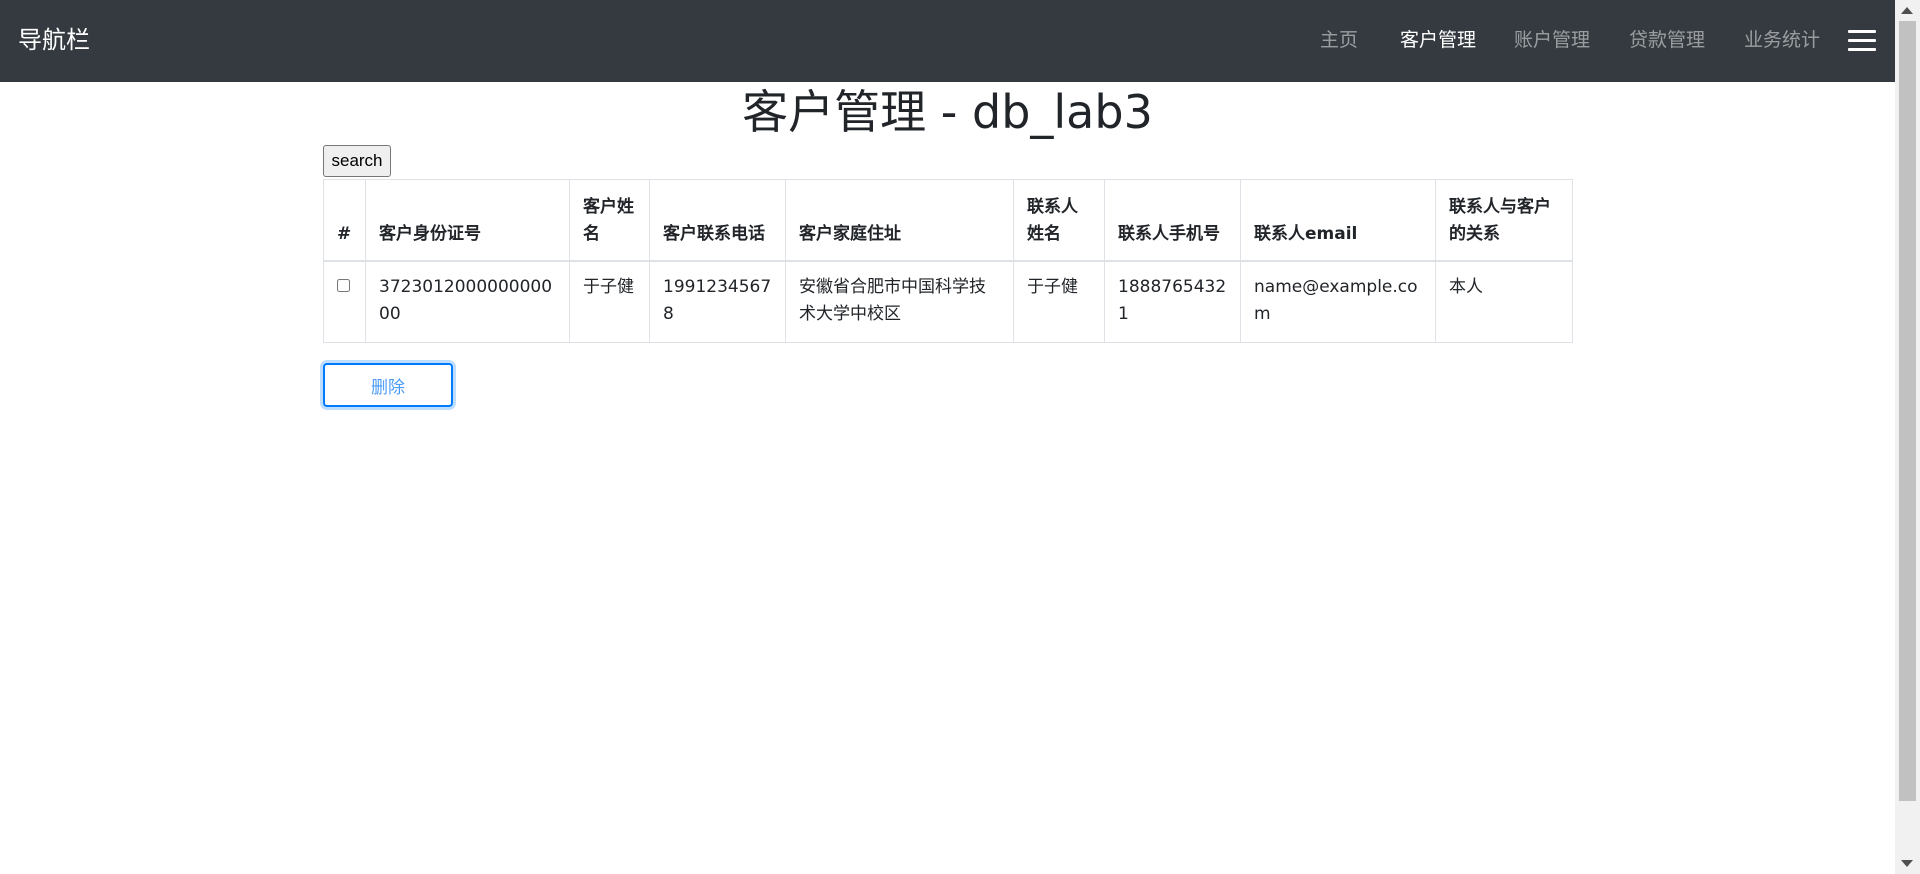 The width and height of the screenshot is (1920, 874). Describe the element at coordinates (899, 220) in the screenshot. I see `column-header-address: 客户家庭住址` at that location.